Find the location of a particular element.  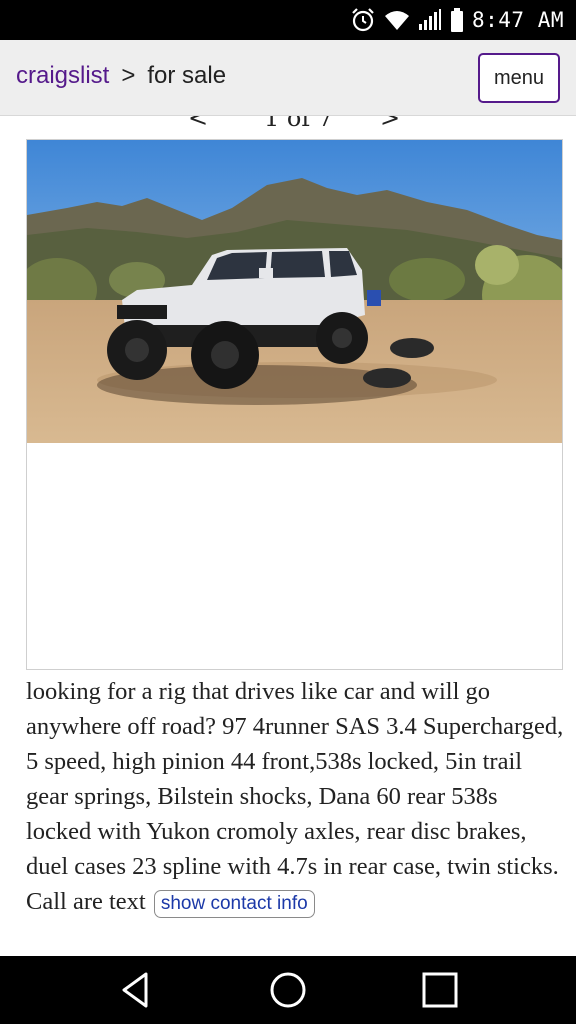

show-contact-info-button: show contact info is located at coordinates (234, 904).